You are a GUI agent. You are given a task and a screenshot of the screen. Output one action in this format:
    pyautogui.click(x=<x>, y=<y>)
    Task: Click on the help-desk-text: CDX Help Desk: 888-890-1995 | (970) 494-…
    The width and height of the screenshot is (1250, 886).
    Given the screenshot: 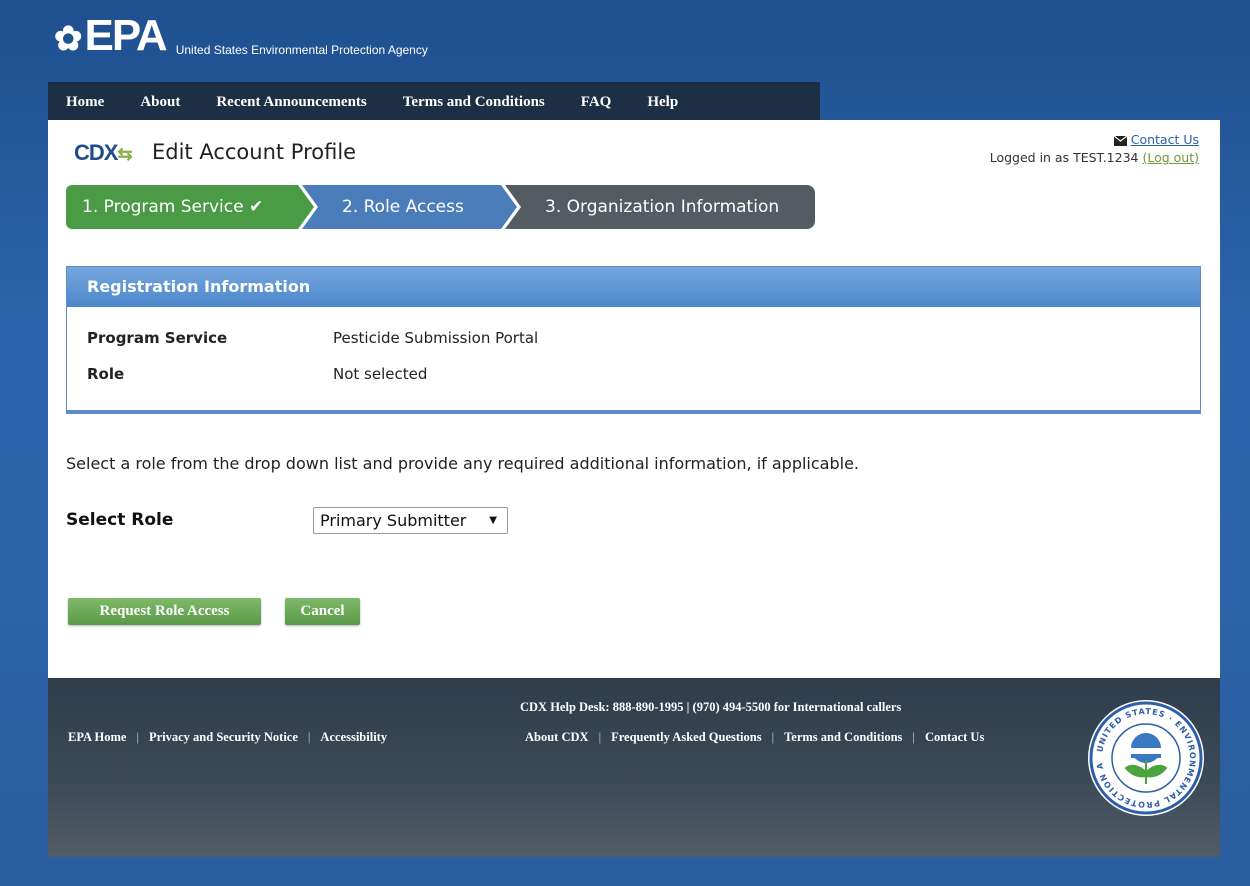 What is the action you would take?
    pyautogui.click(x=711, y=707)
    